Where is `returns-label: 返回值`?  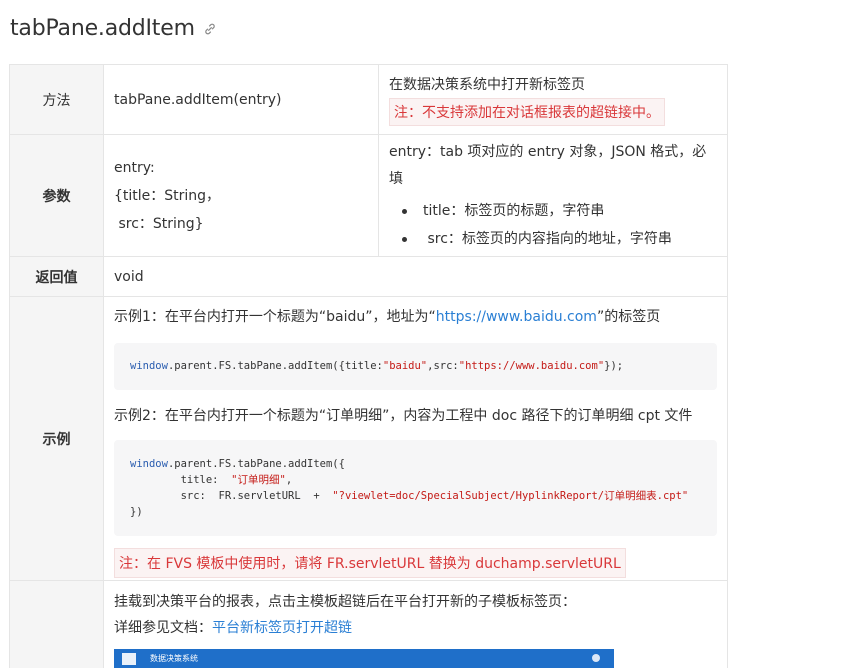 returns-label: 返回值 is located at coordinates (56, 276).